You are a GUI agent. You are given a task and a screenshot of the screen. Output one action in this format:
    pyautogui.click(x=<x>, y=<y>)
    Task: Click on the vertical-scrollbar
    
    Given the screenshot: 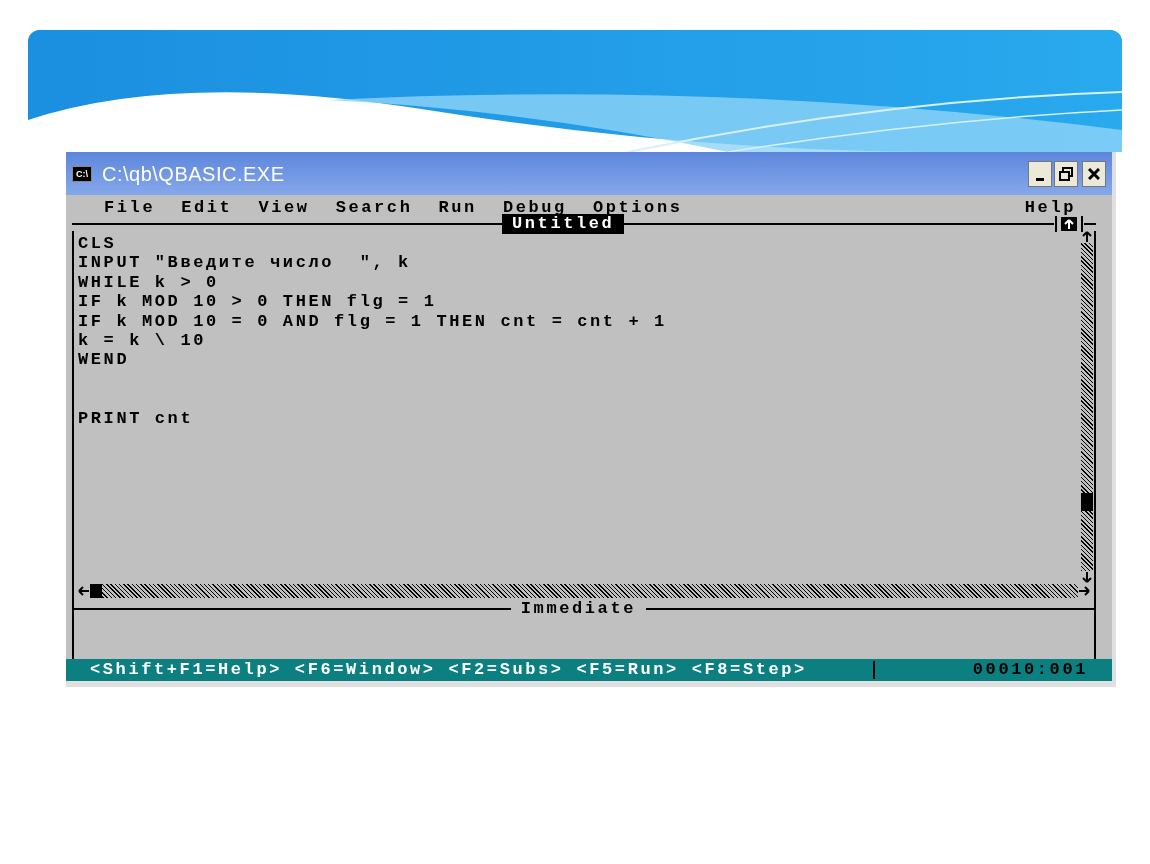 What is the action you would take?
    pyautogui.click(x=1087, y=407)
    